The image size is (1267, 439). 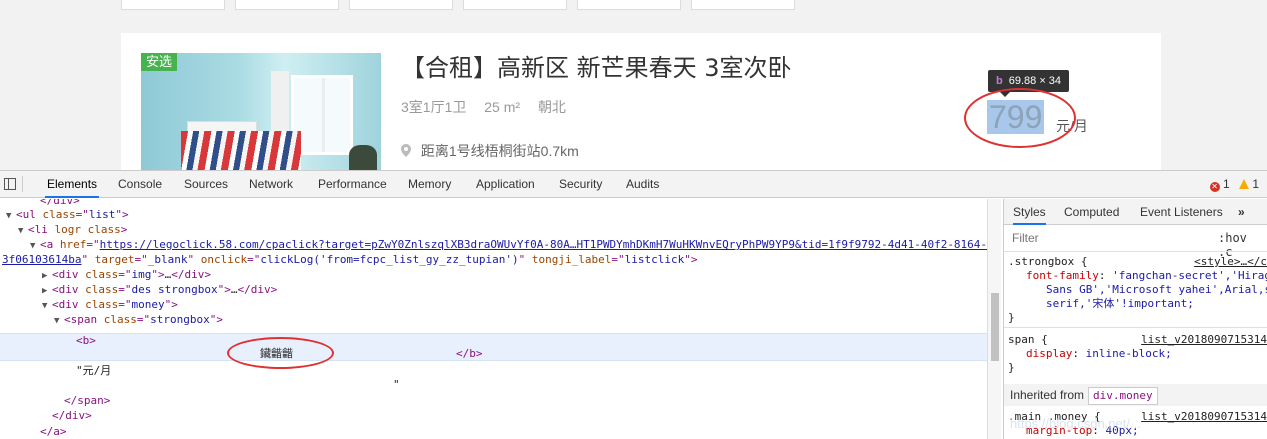 I want to click on inherited-header: Inherited from div.money, so click(x=1135, y=395).